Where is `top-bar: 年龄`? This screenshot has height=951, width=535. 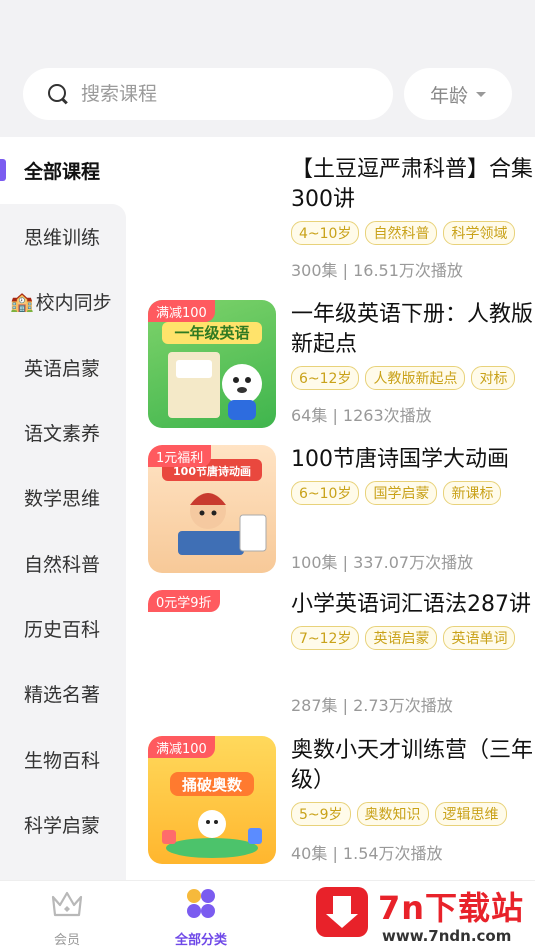 top-bar: 年龄 is located at coordinates (267, 68).